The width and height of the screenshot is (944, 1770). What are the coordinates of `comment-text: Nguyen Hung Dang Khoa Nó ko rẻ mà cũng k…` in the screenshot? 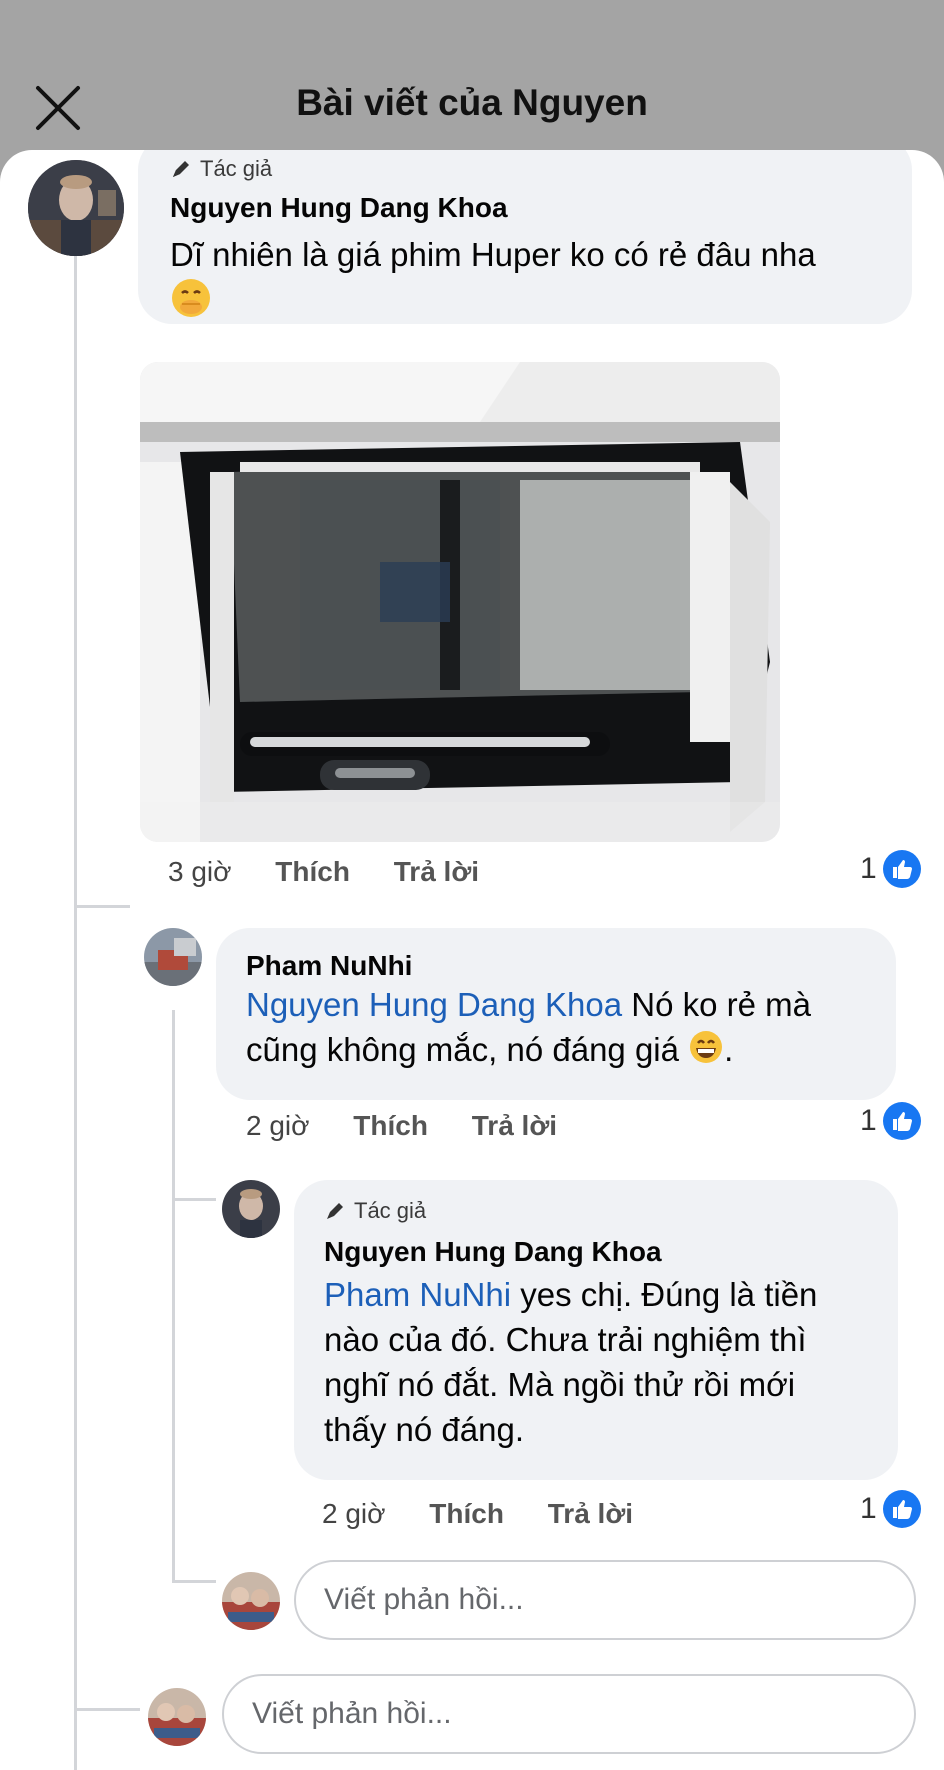 It's located at (566, 1029).